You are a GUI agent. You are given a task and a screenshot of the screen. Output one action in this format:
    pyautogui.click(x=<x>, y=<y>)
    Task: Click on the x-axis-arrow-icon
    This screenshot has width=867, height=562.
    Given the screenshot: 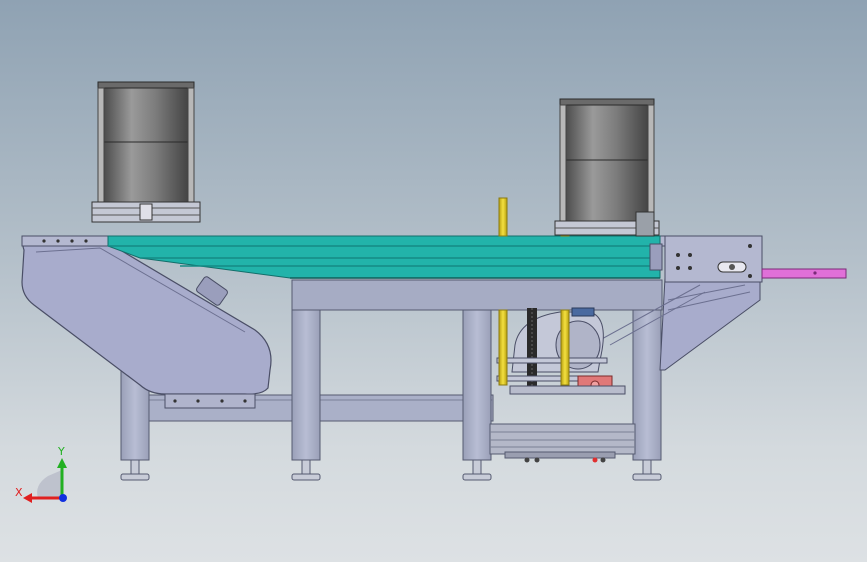 What is the action you would take?
    pyautogui.click(x=27, y=498)
    